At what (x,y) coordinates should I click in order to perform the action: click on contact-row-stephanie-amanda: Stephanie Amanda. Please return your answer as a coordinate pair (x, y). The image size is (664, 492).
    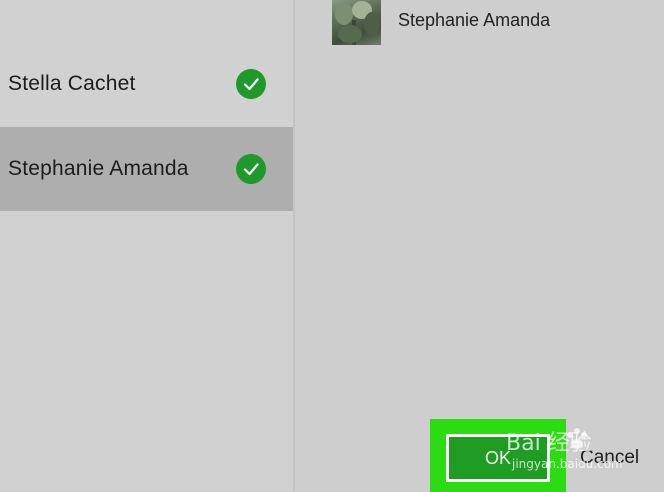
    Looking at the image, I should click on (146, 169).